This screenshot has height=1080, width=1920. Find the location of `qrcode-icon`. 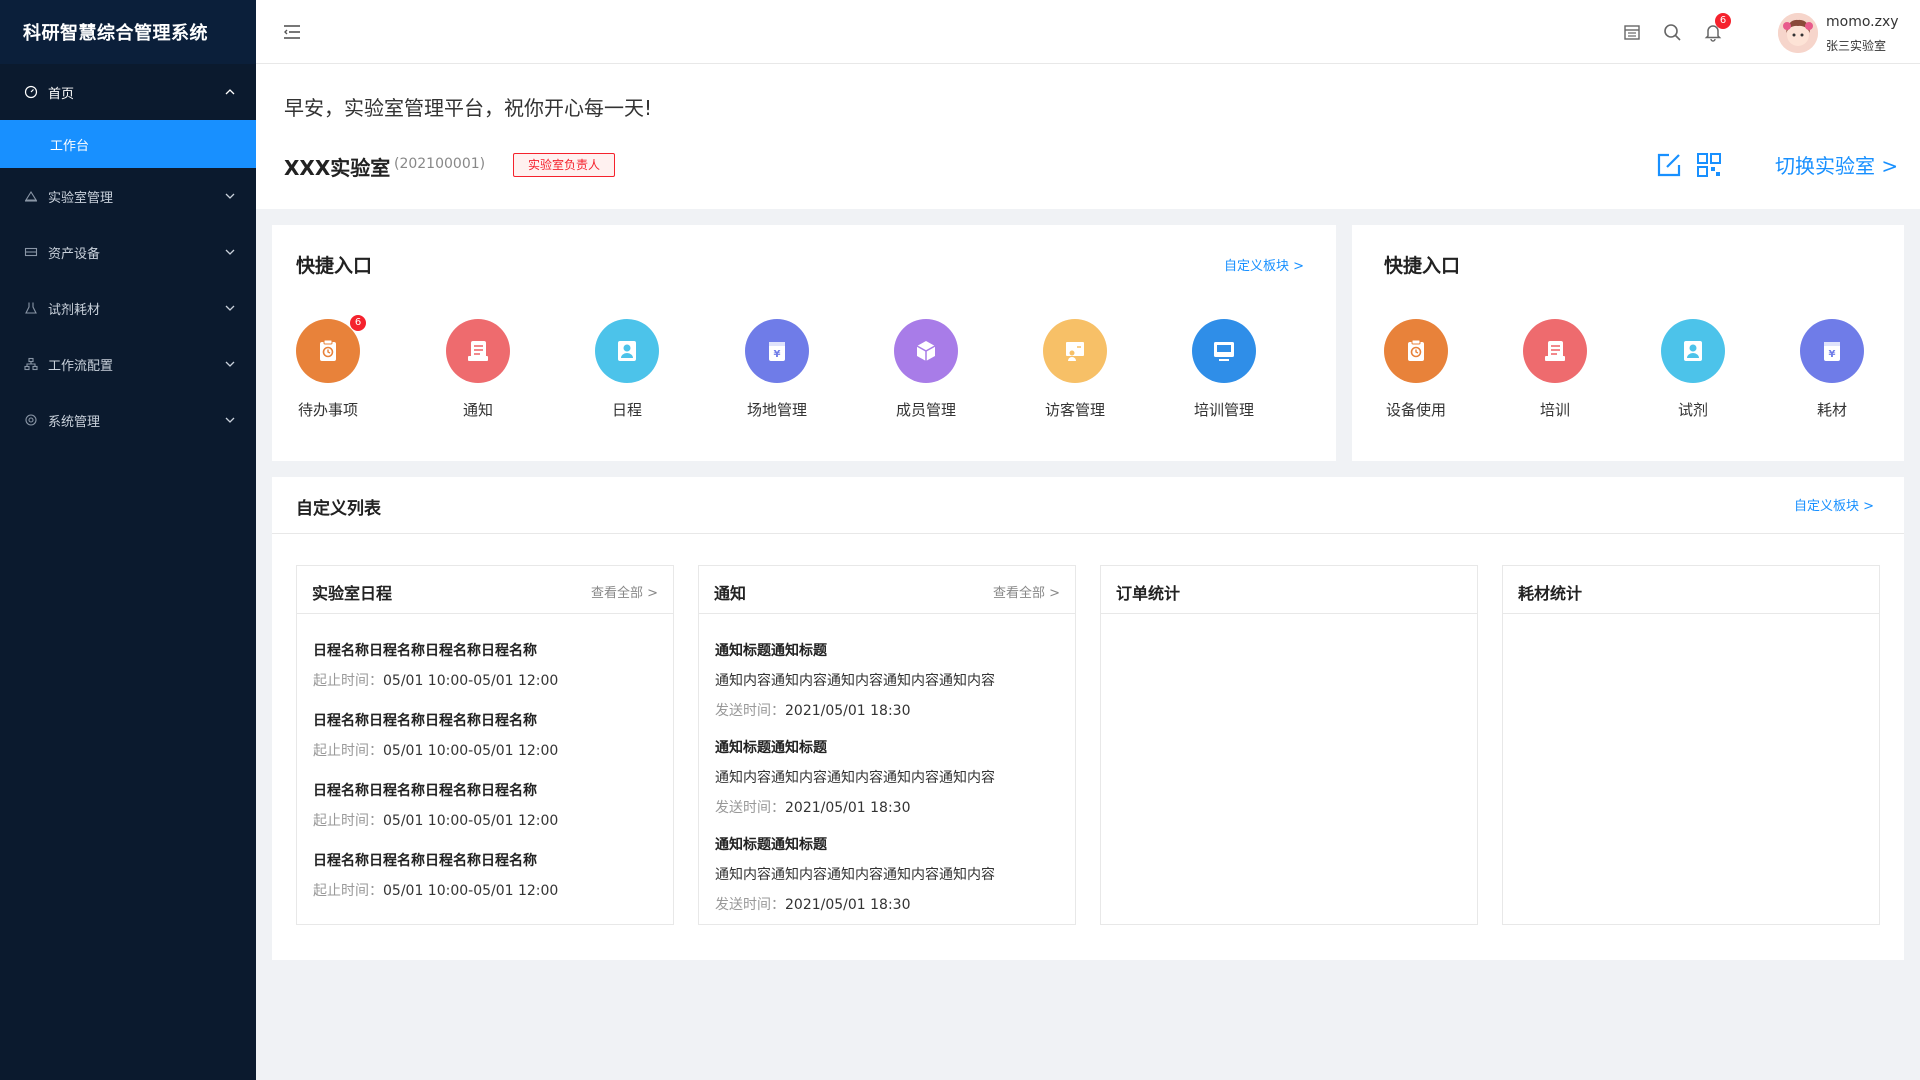

qrcode-icon is located at coordinates (1709, 165).